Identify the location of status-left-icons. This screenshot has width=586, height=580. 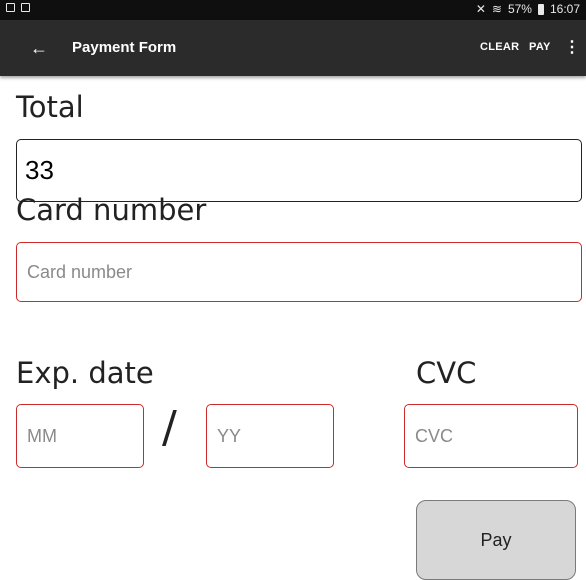
(18, 7).